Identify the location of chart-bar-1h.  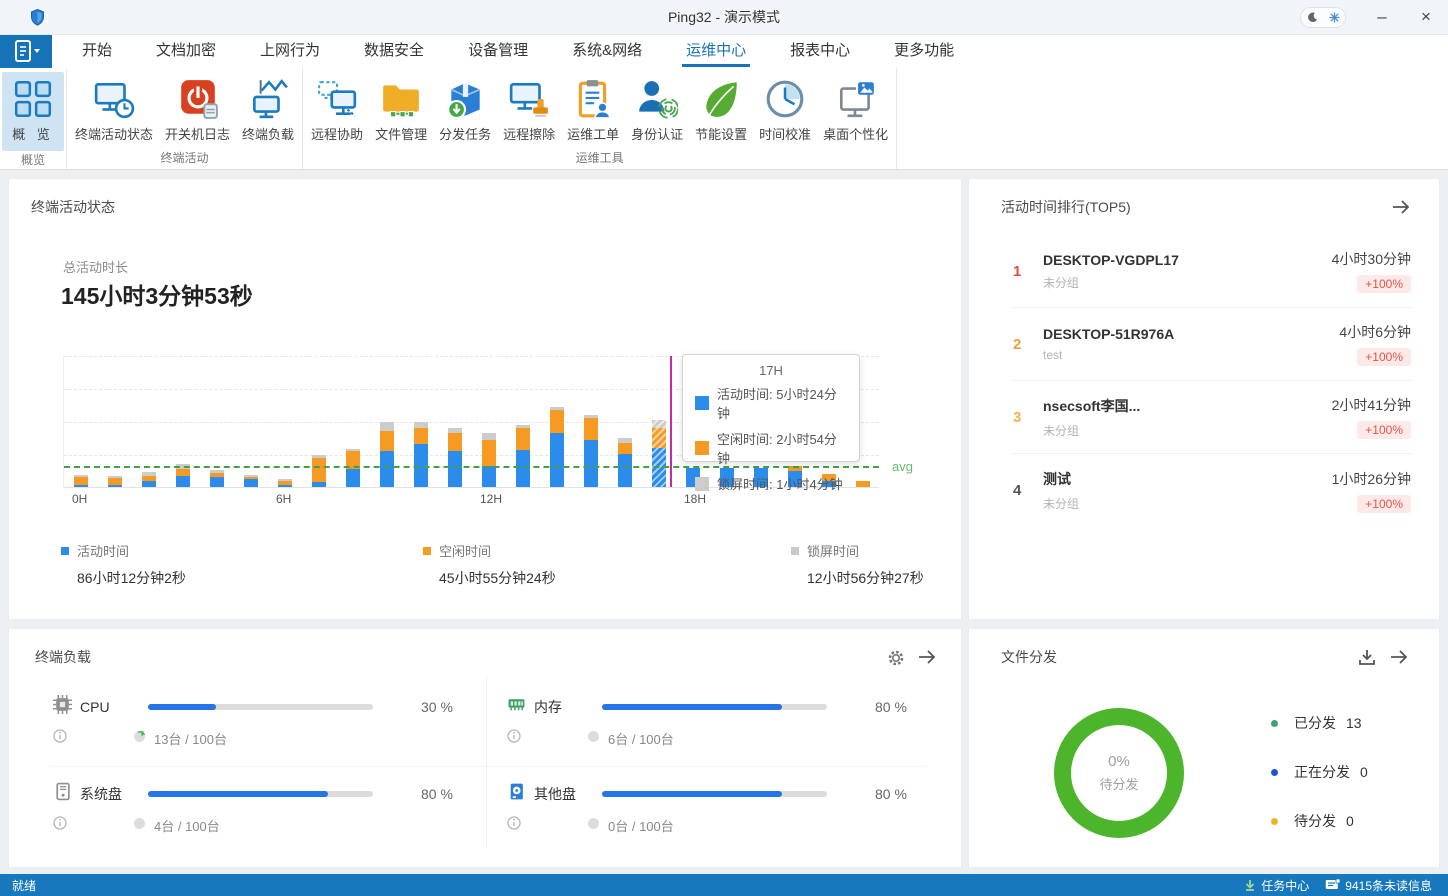
(115, 481).